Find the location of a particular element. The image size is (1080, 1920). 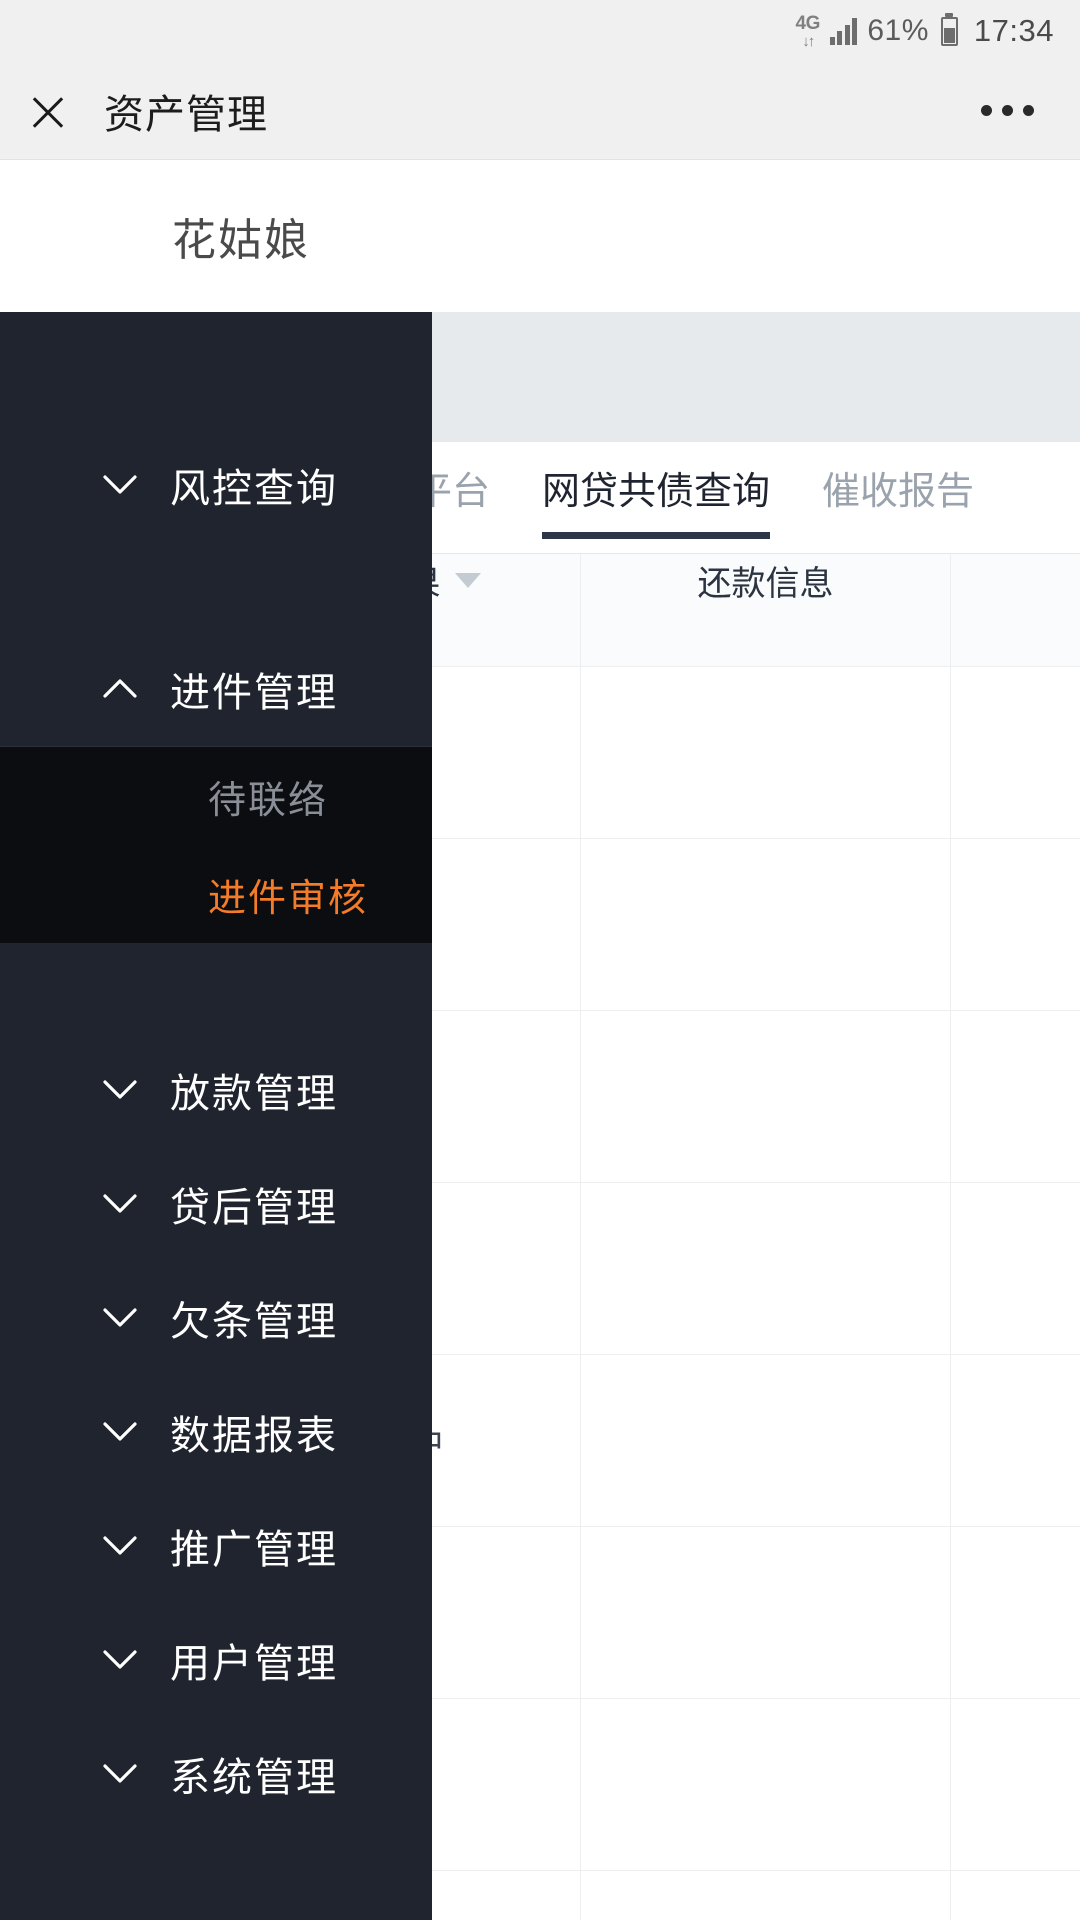

sidebar-subitem-jinjian-shenhe: 进件审核 is located at coordinates (216, 894).